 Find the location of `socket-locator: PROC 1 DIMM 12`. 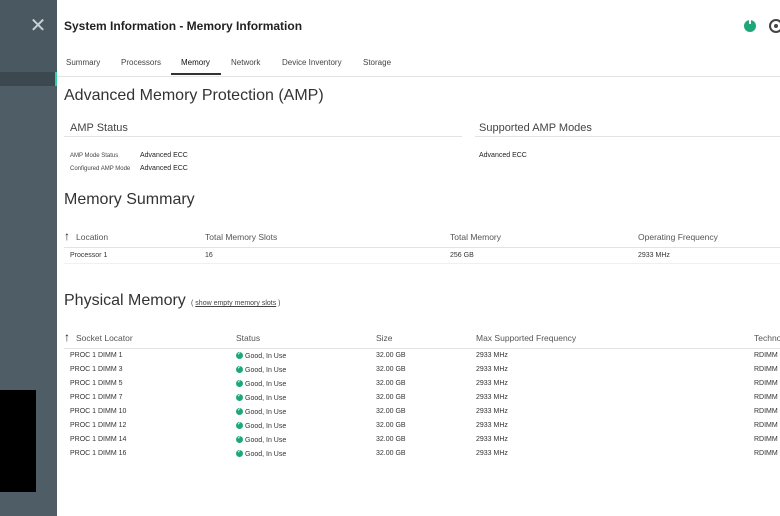

socket-locator: PROC 1 DIMM 12 is located at coordinates (98, 425).